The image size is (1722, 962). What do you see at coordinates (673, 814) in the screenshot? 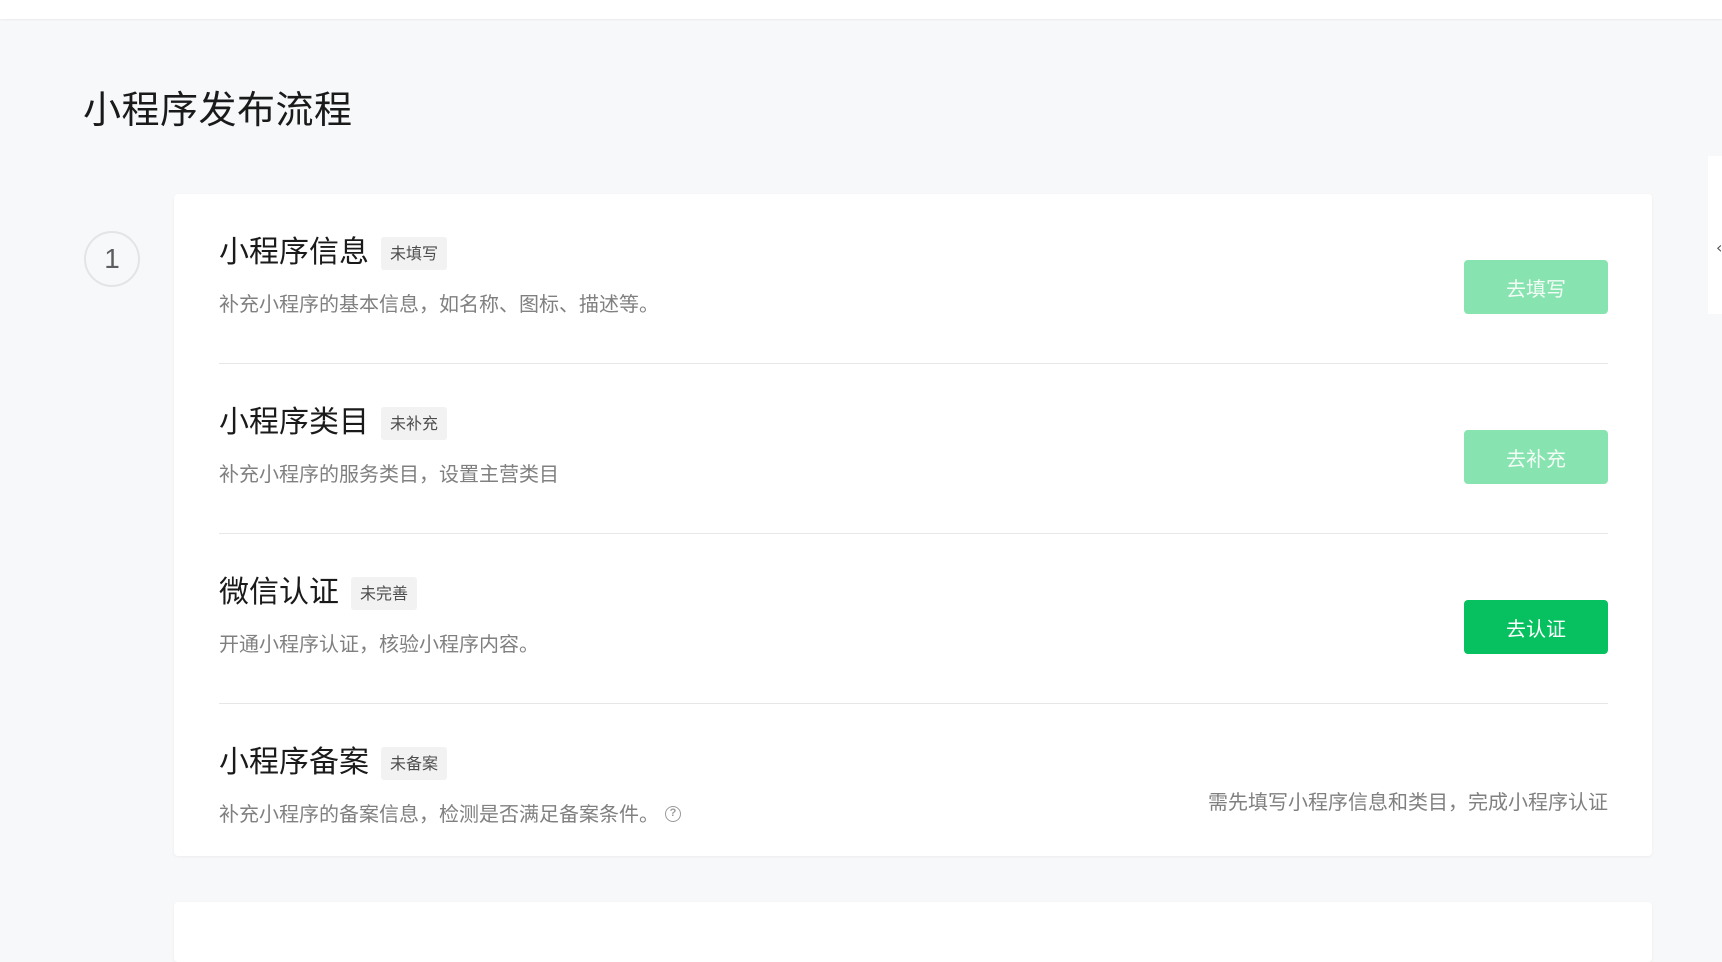
I see `question-circle-icon: ?` at bounding box center [673, 814].